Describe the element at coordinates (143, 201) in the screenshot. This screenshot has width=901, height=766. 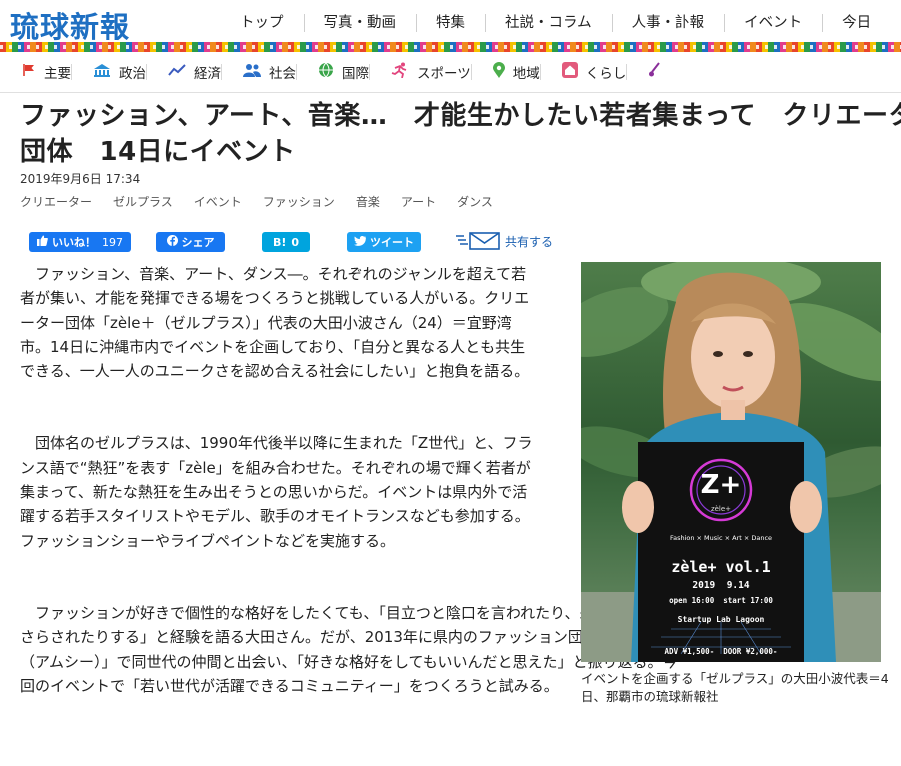
I see `tag-link: ゼルプラス` at that location.